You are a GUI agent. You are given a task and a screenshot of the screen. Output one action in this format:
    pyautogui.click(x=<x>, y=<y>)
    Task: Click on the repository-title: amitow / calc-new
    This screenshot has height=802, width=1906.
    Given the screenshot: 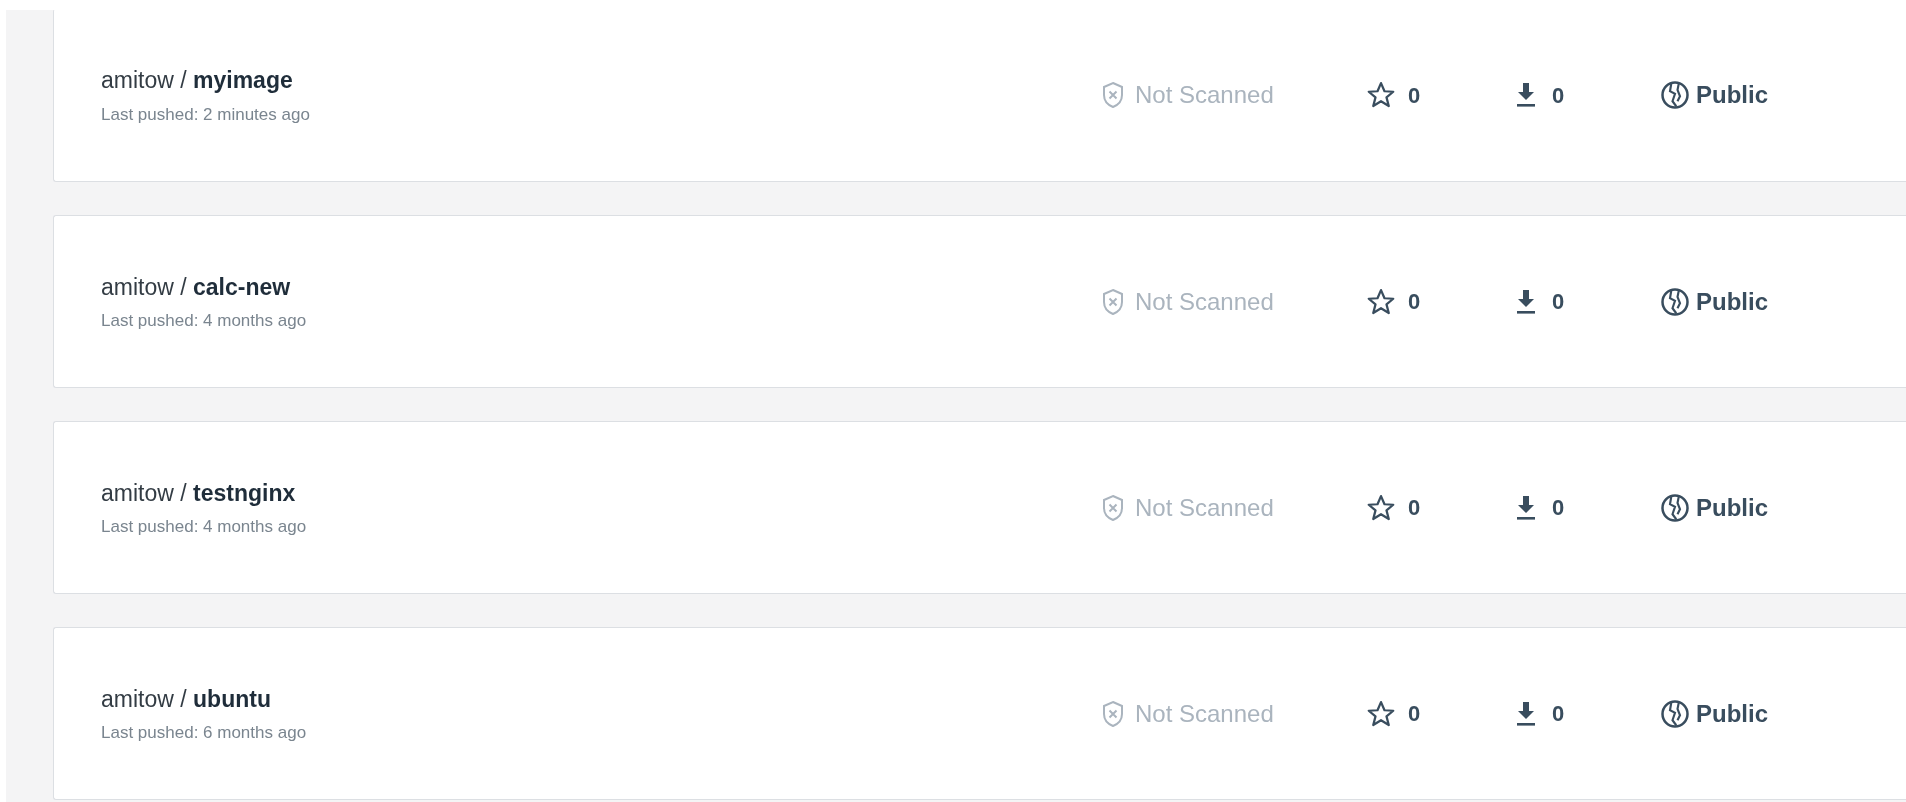 What is the action you would take?
    pyautogui.click(x=601, y=286)
    